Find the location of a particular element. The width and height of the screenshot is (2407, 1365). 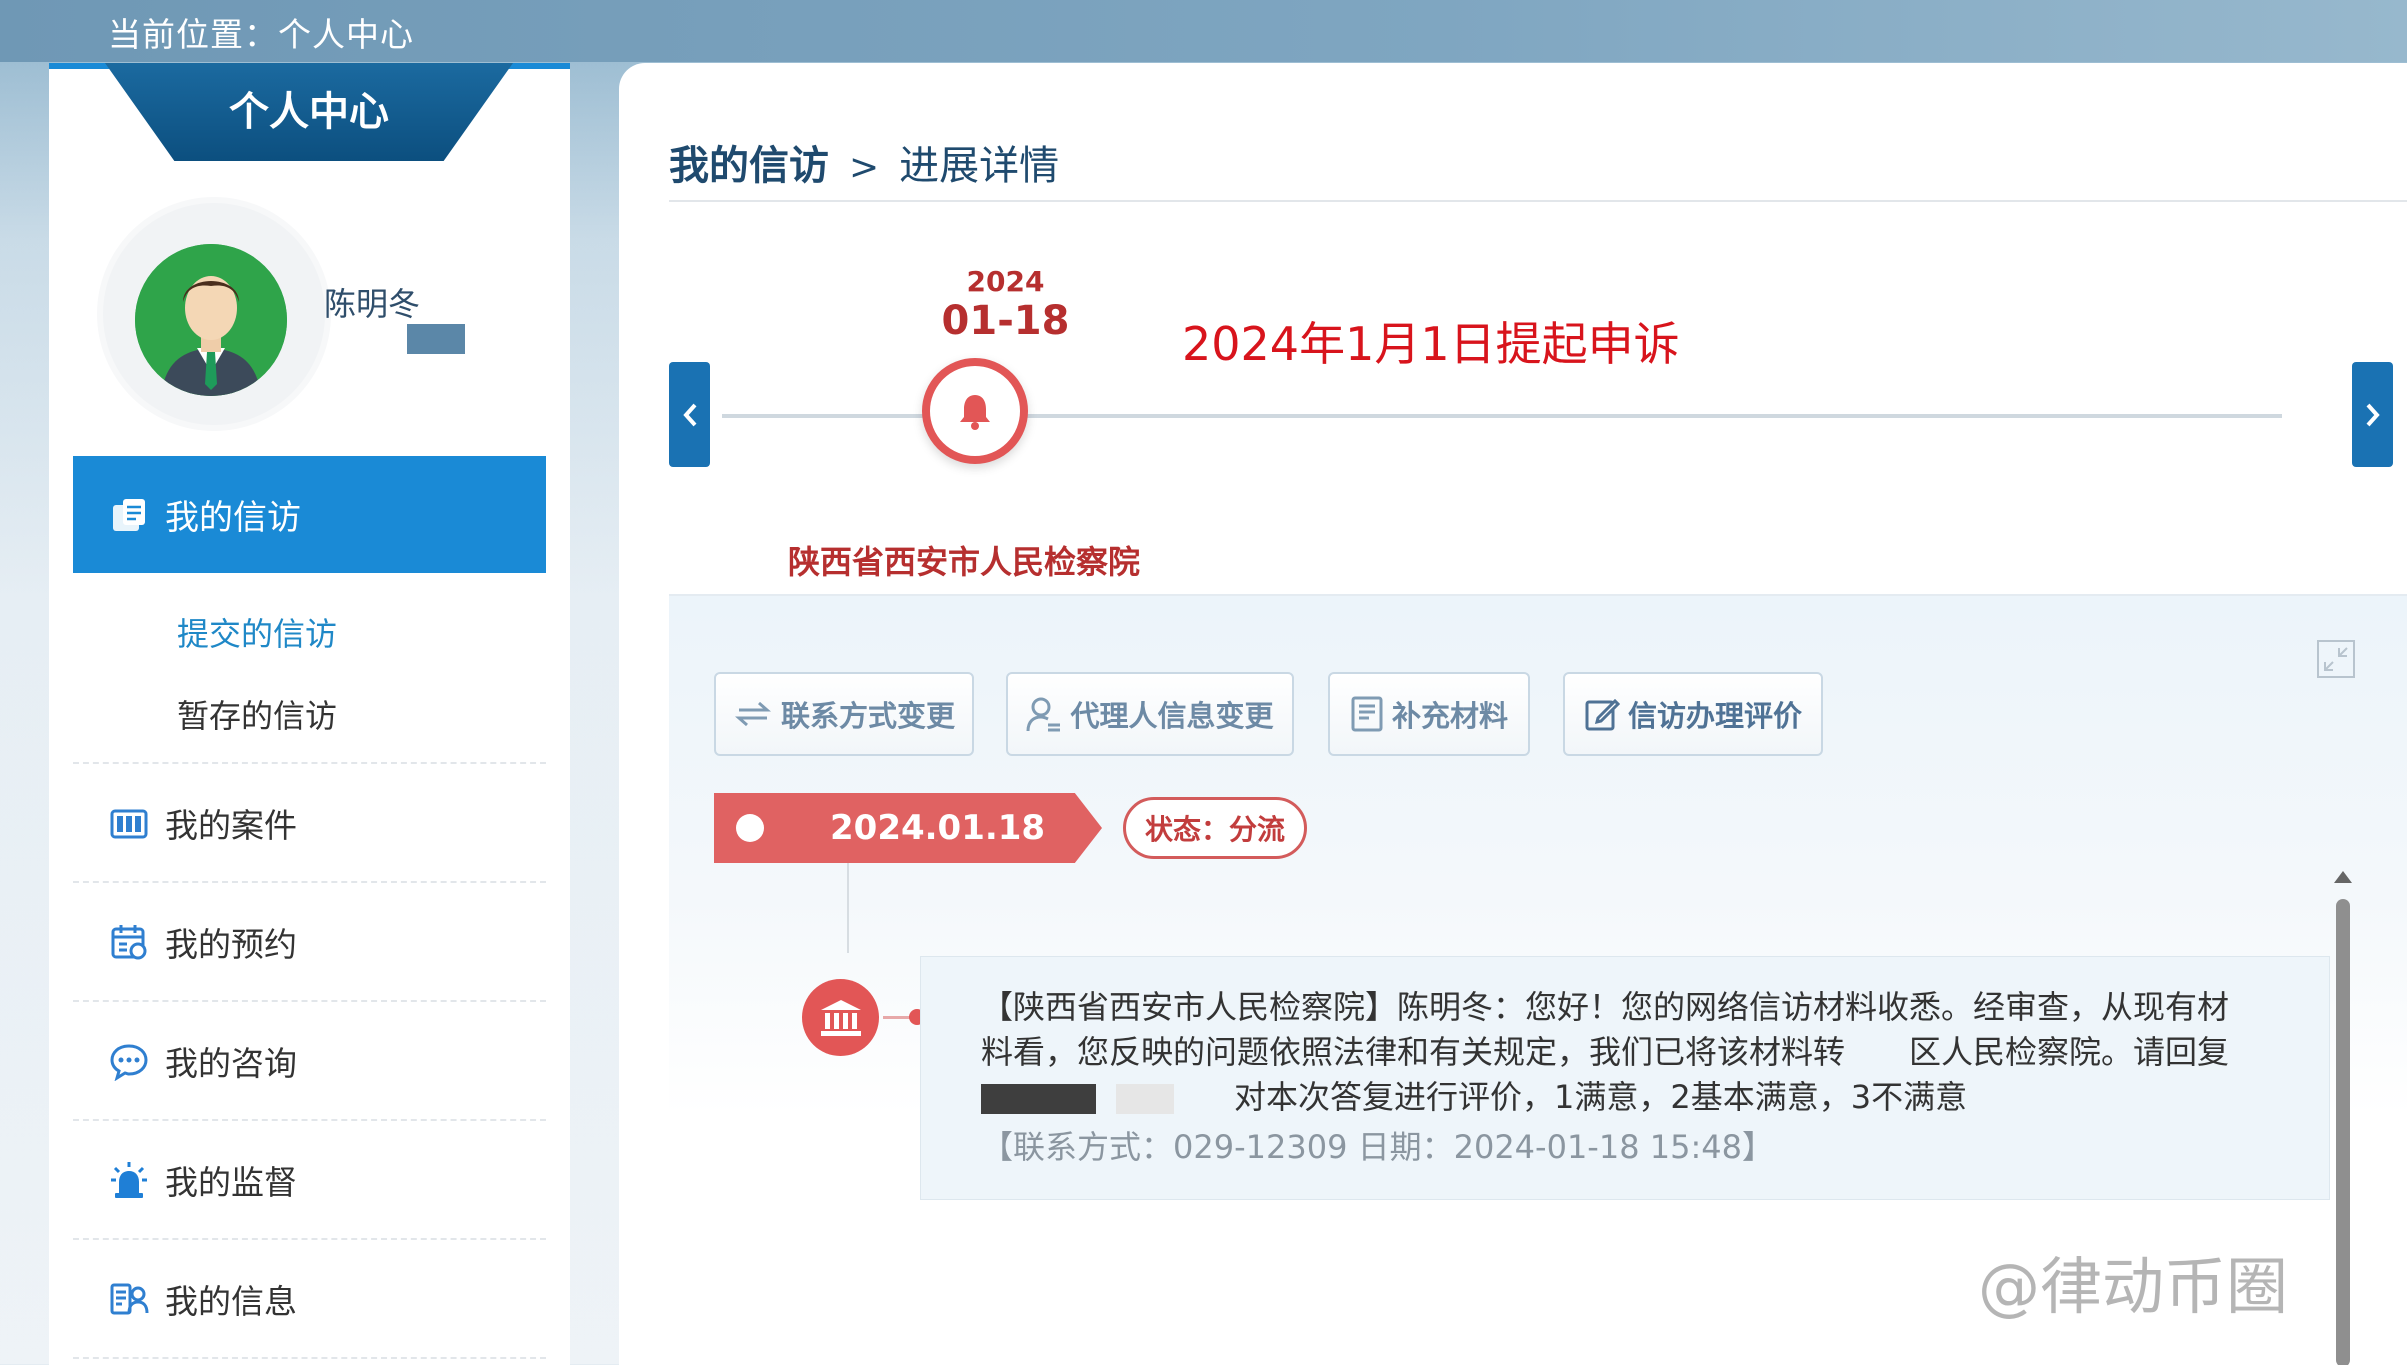

chevron-right-icon is located at coordinates (2373, 414).